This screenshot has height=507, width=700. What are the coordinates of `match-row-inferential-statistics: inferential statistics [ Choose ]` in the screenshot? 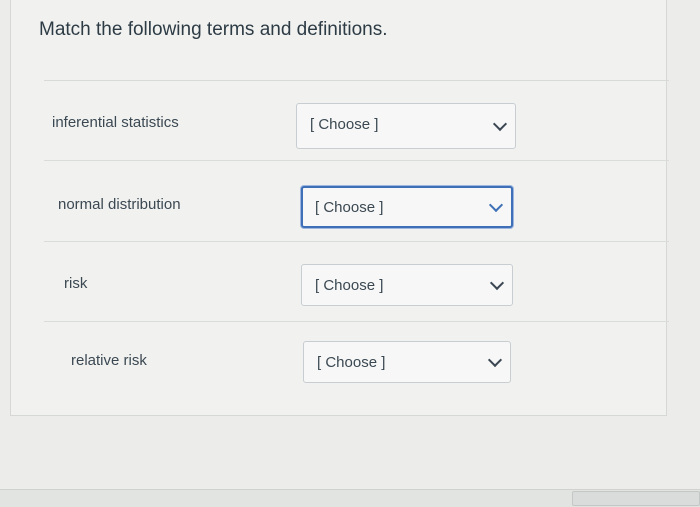 It's located at (356, 121).